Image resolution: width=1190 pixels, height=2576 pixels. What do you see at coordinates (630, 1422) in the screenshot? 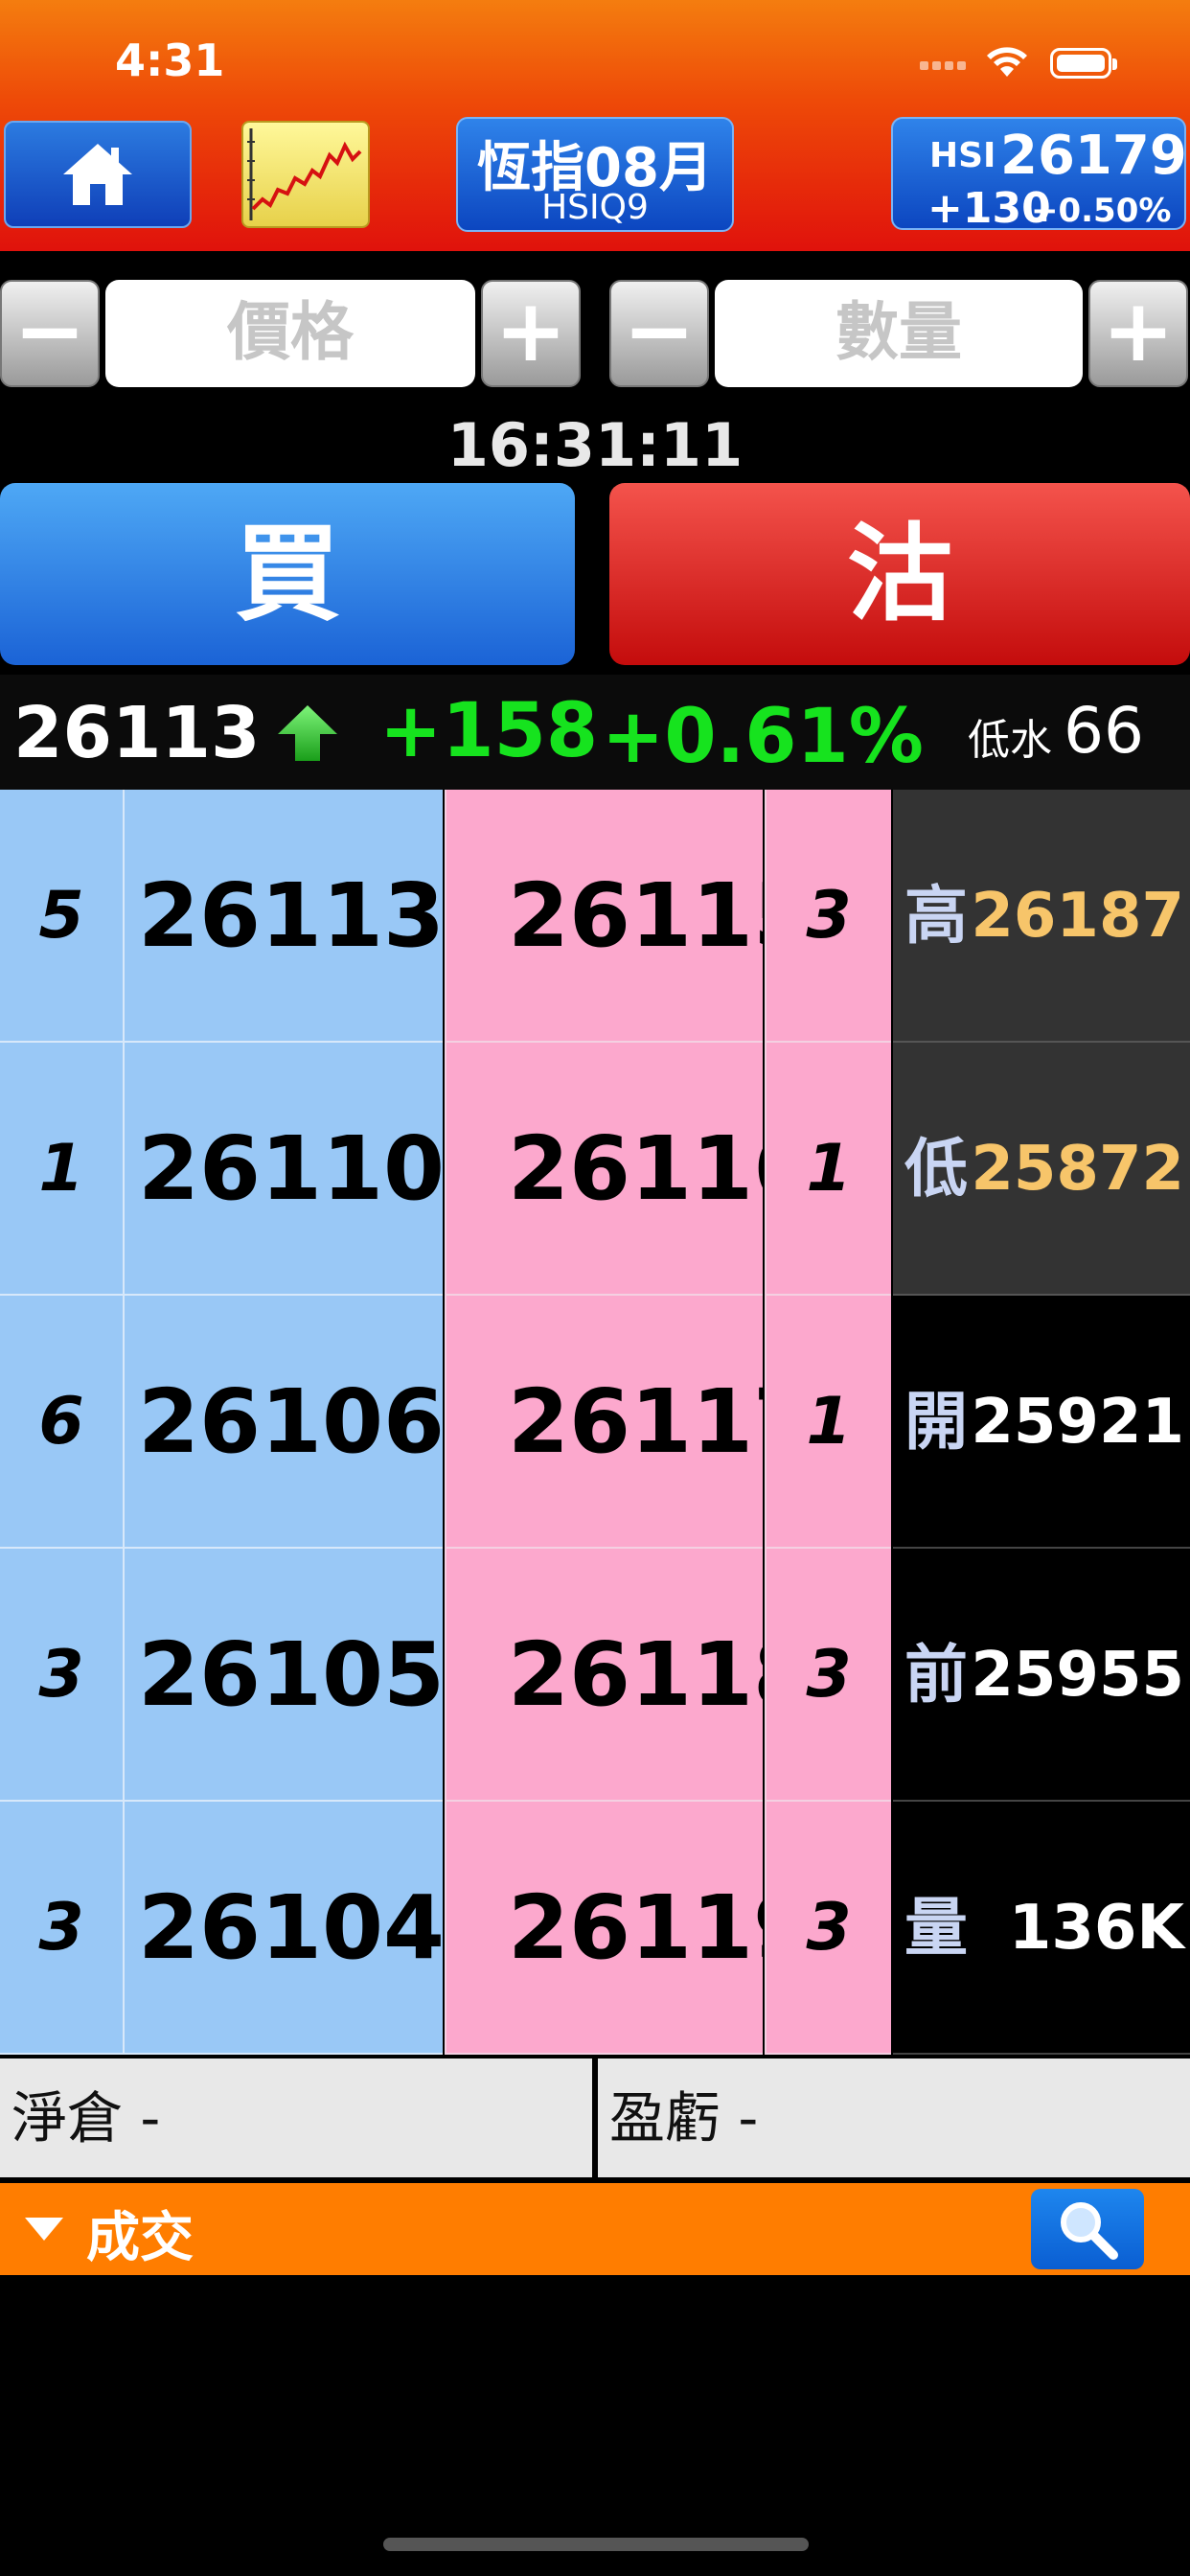
I see `ask-price: 26117` at bounding box center [630, 1422].